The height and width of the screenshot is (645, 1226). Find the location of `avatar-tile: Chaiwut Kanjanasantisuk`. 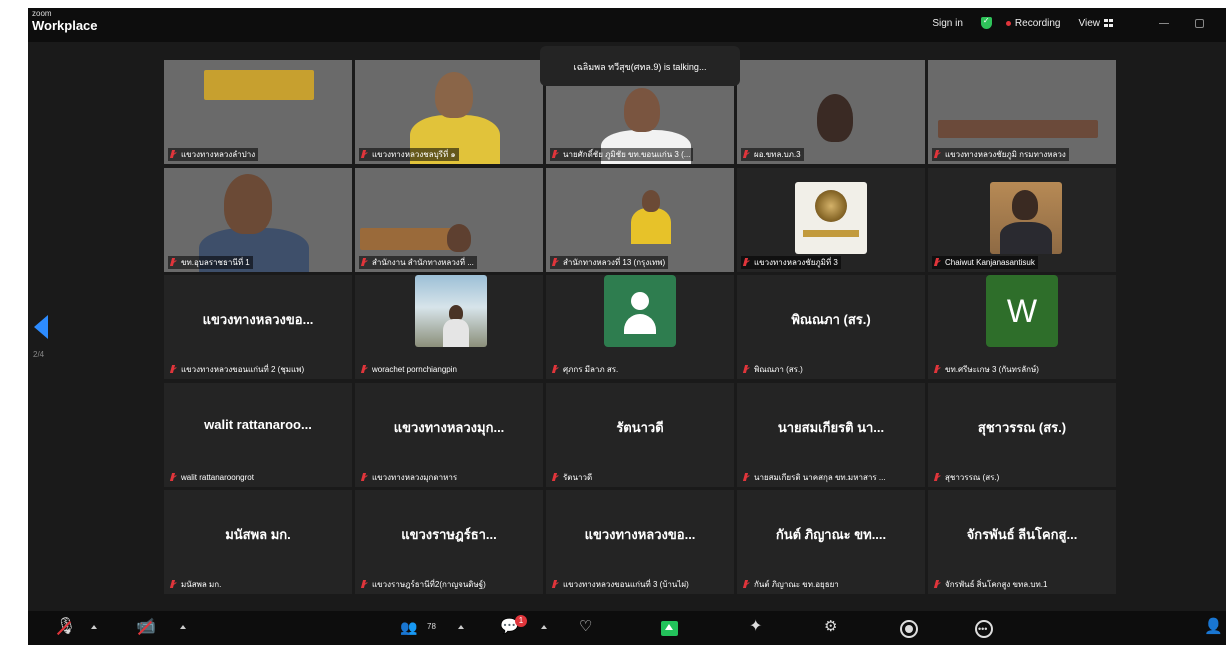

avatar-tile: Chaiwut Kanjanasantisuk is located at coordinates (1022, 219).